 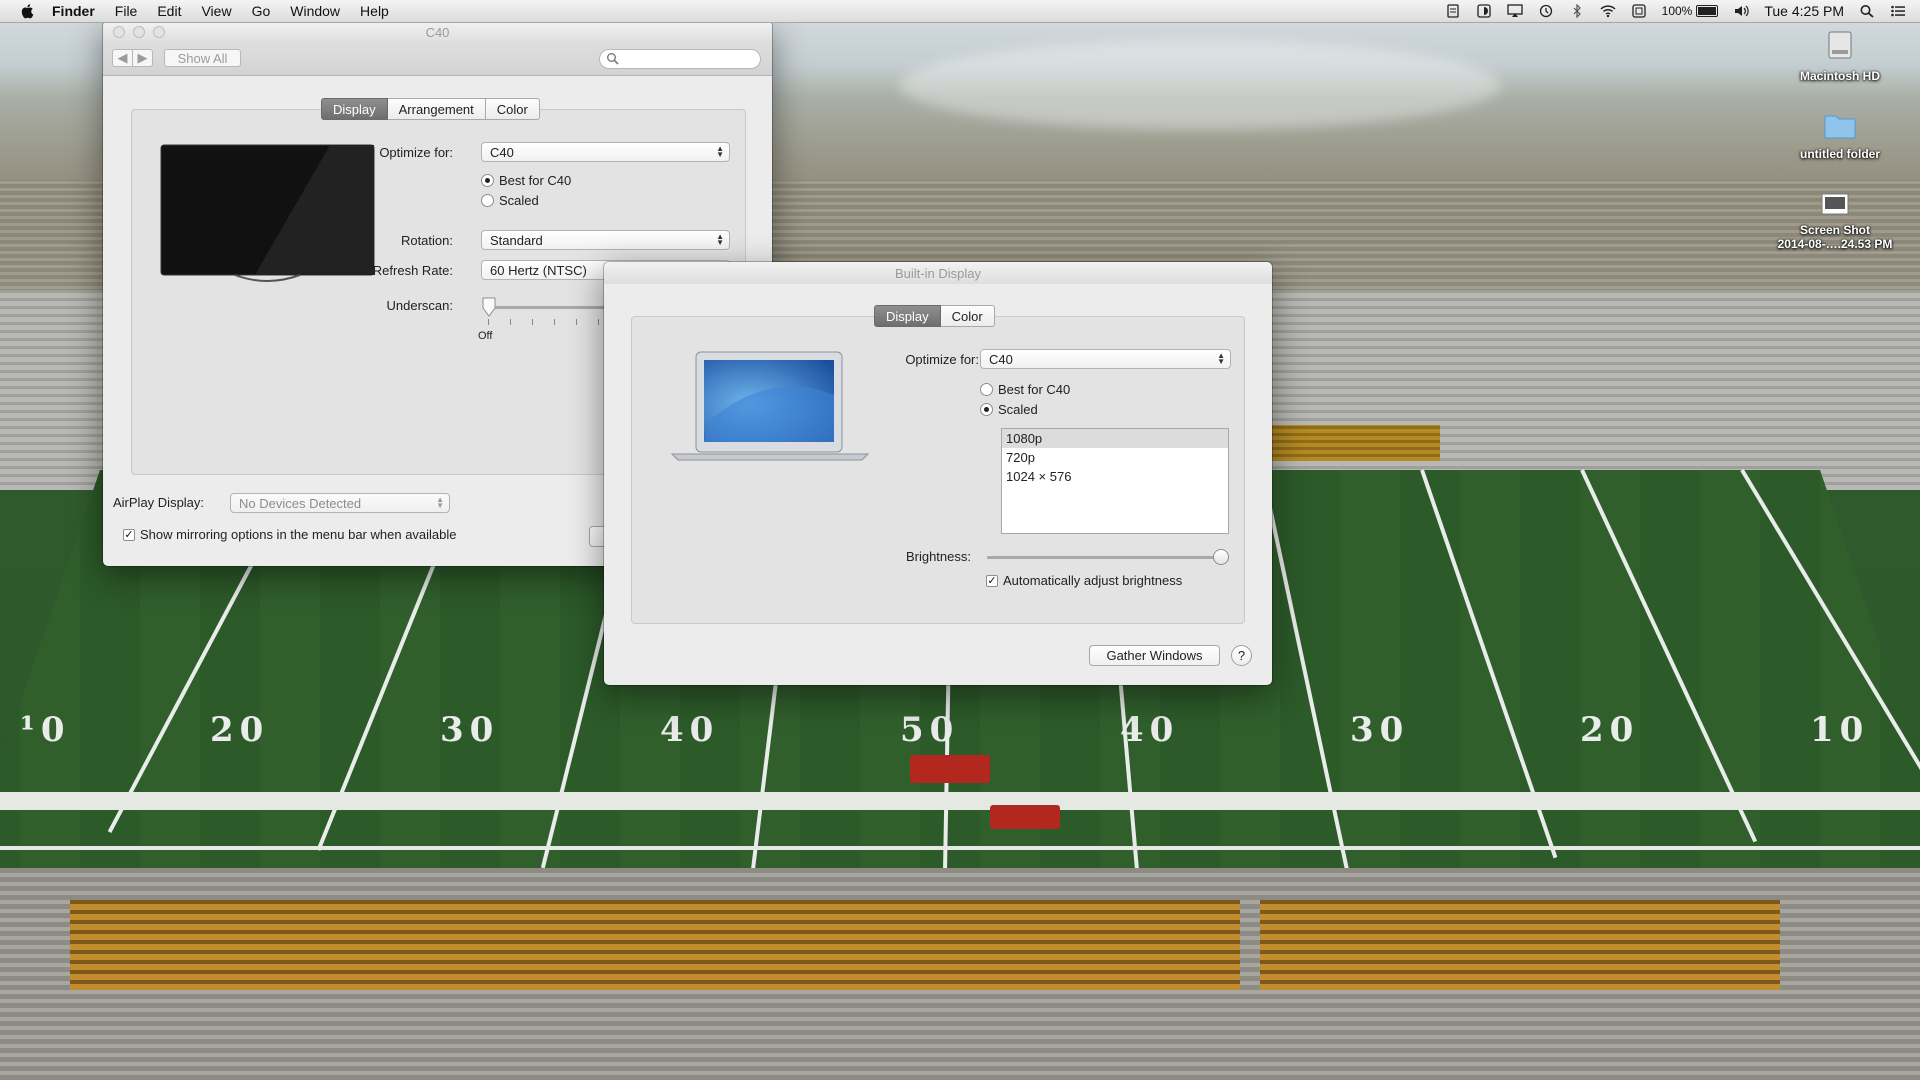 I want to click on underscan-off-label: Off, so click(x=485, y=336).